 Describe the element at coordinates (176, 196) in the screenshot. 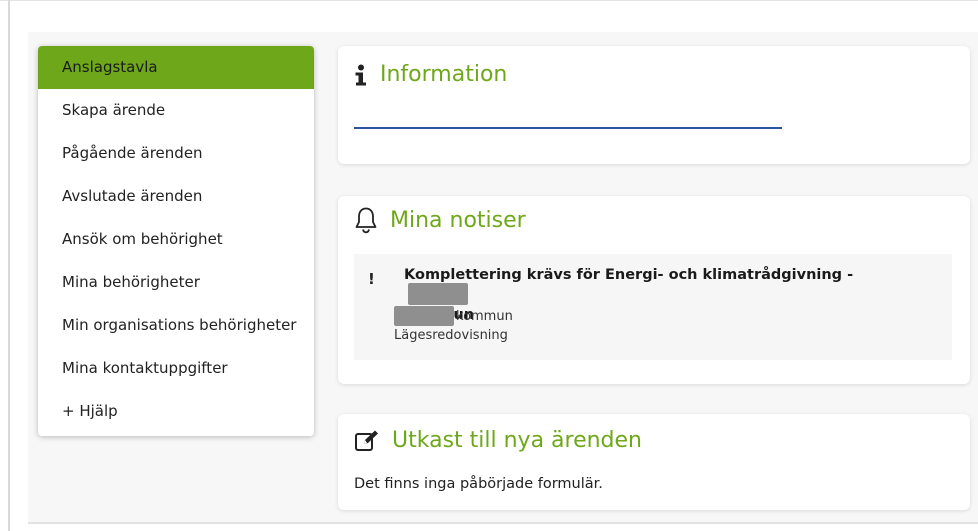

I see `sidebar-item-avslutade-arenden: Avslutade ärenden` at that location.